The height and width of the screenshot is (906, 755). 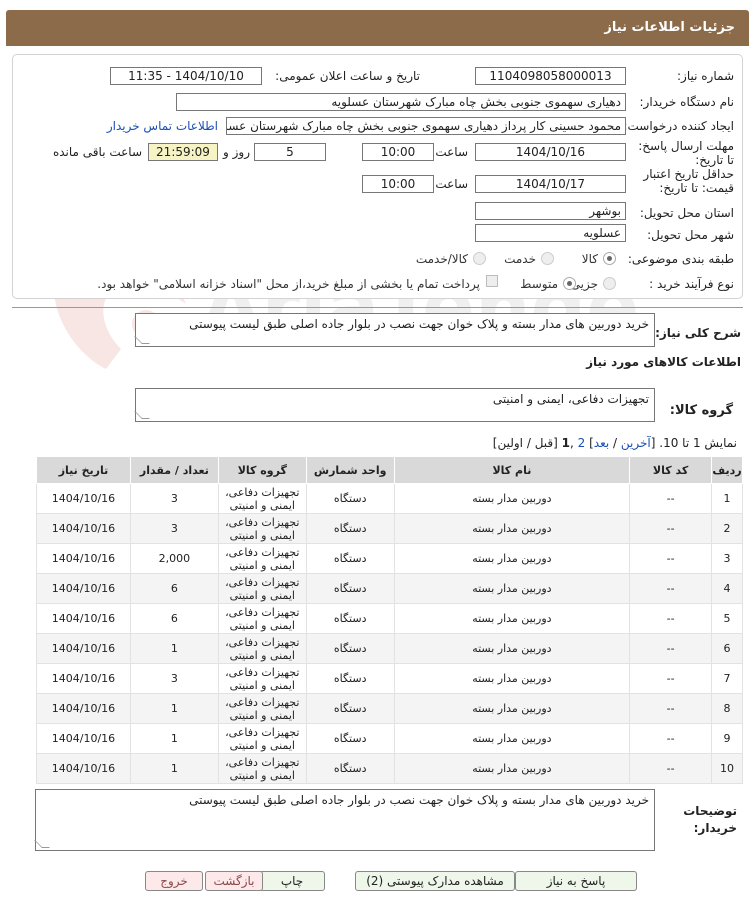 I want to click on buyer-contact-link: اطلاعات تماس خریدار, so click(x=162, y=126).